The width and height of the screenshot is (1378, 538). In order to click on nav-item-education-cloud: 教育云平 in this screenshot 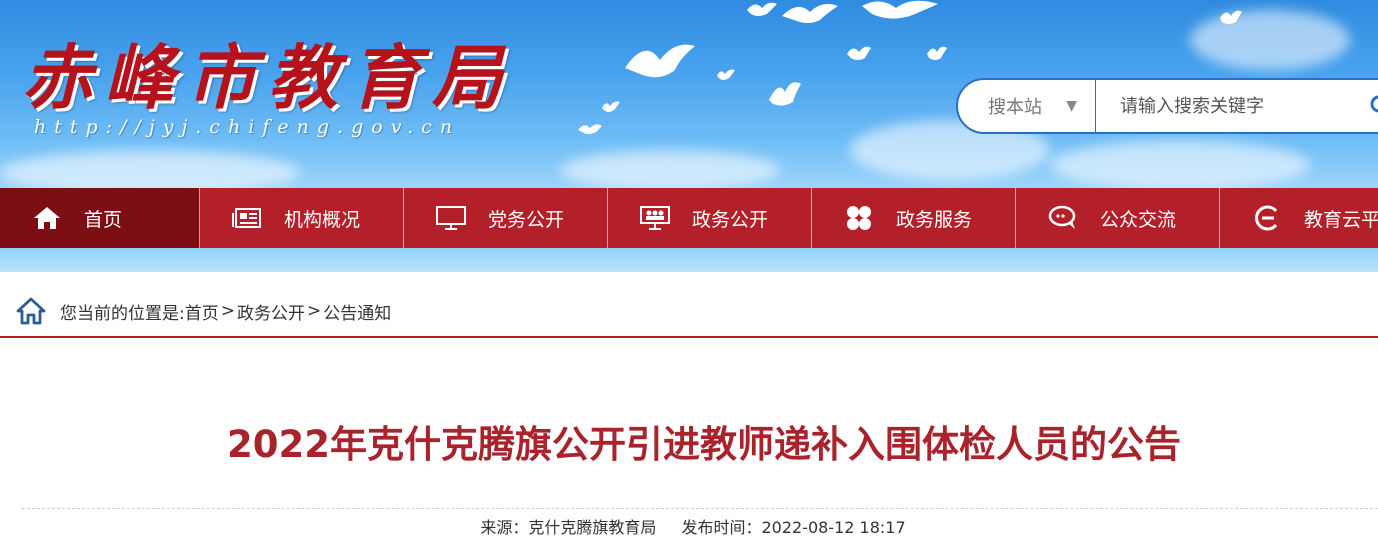, I will do `click(1299, 218)`.